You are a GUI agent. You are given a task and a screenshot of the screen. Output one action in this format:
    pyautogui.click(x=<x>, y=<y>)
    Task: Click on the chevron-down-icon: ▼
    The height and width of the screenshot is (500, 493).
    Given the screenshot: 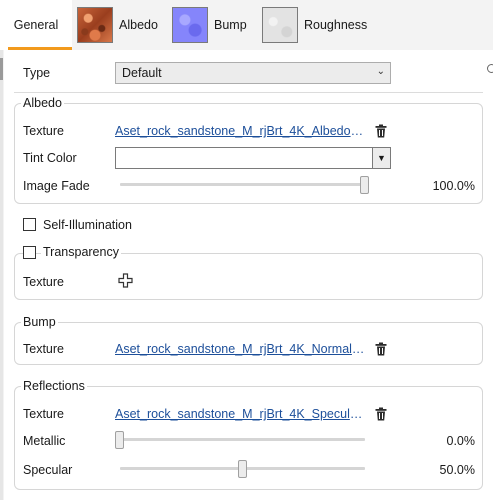 What is the action you would take?
    pyautogui.click(x=381, y=158)
    